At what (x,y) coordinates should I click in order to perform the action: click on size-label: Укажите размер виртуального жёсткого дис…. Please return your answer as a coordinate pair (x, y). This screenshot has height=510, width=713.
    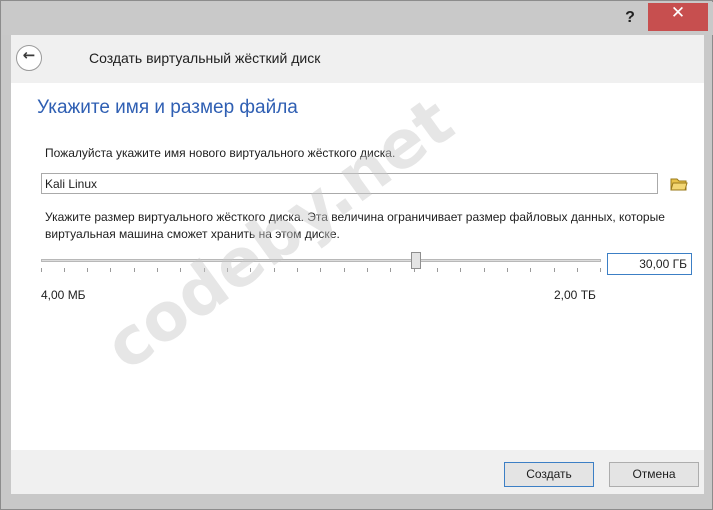
    Looking at the image, I should click on (355, 225).